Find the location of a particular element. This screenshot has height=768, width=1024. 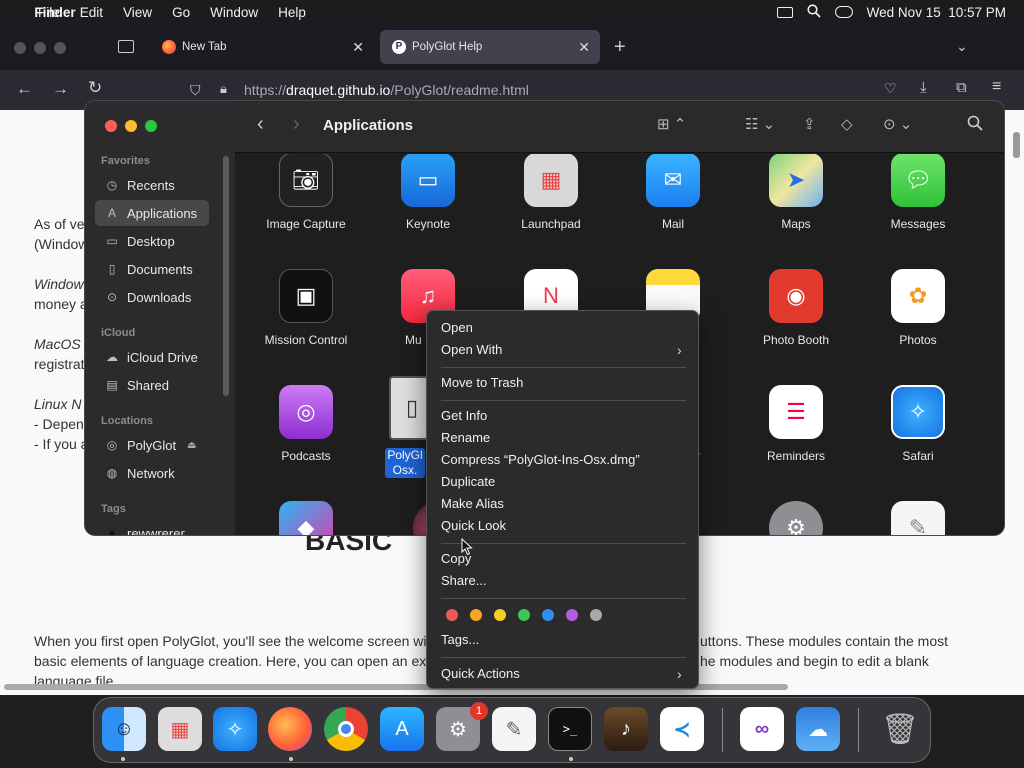

minimize-button is located at coordinates (131, 126).